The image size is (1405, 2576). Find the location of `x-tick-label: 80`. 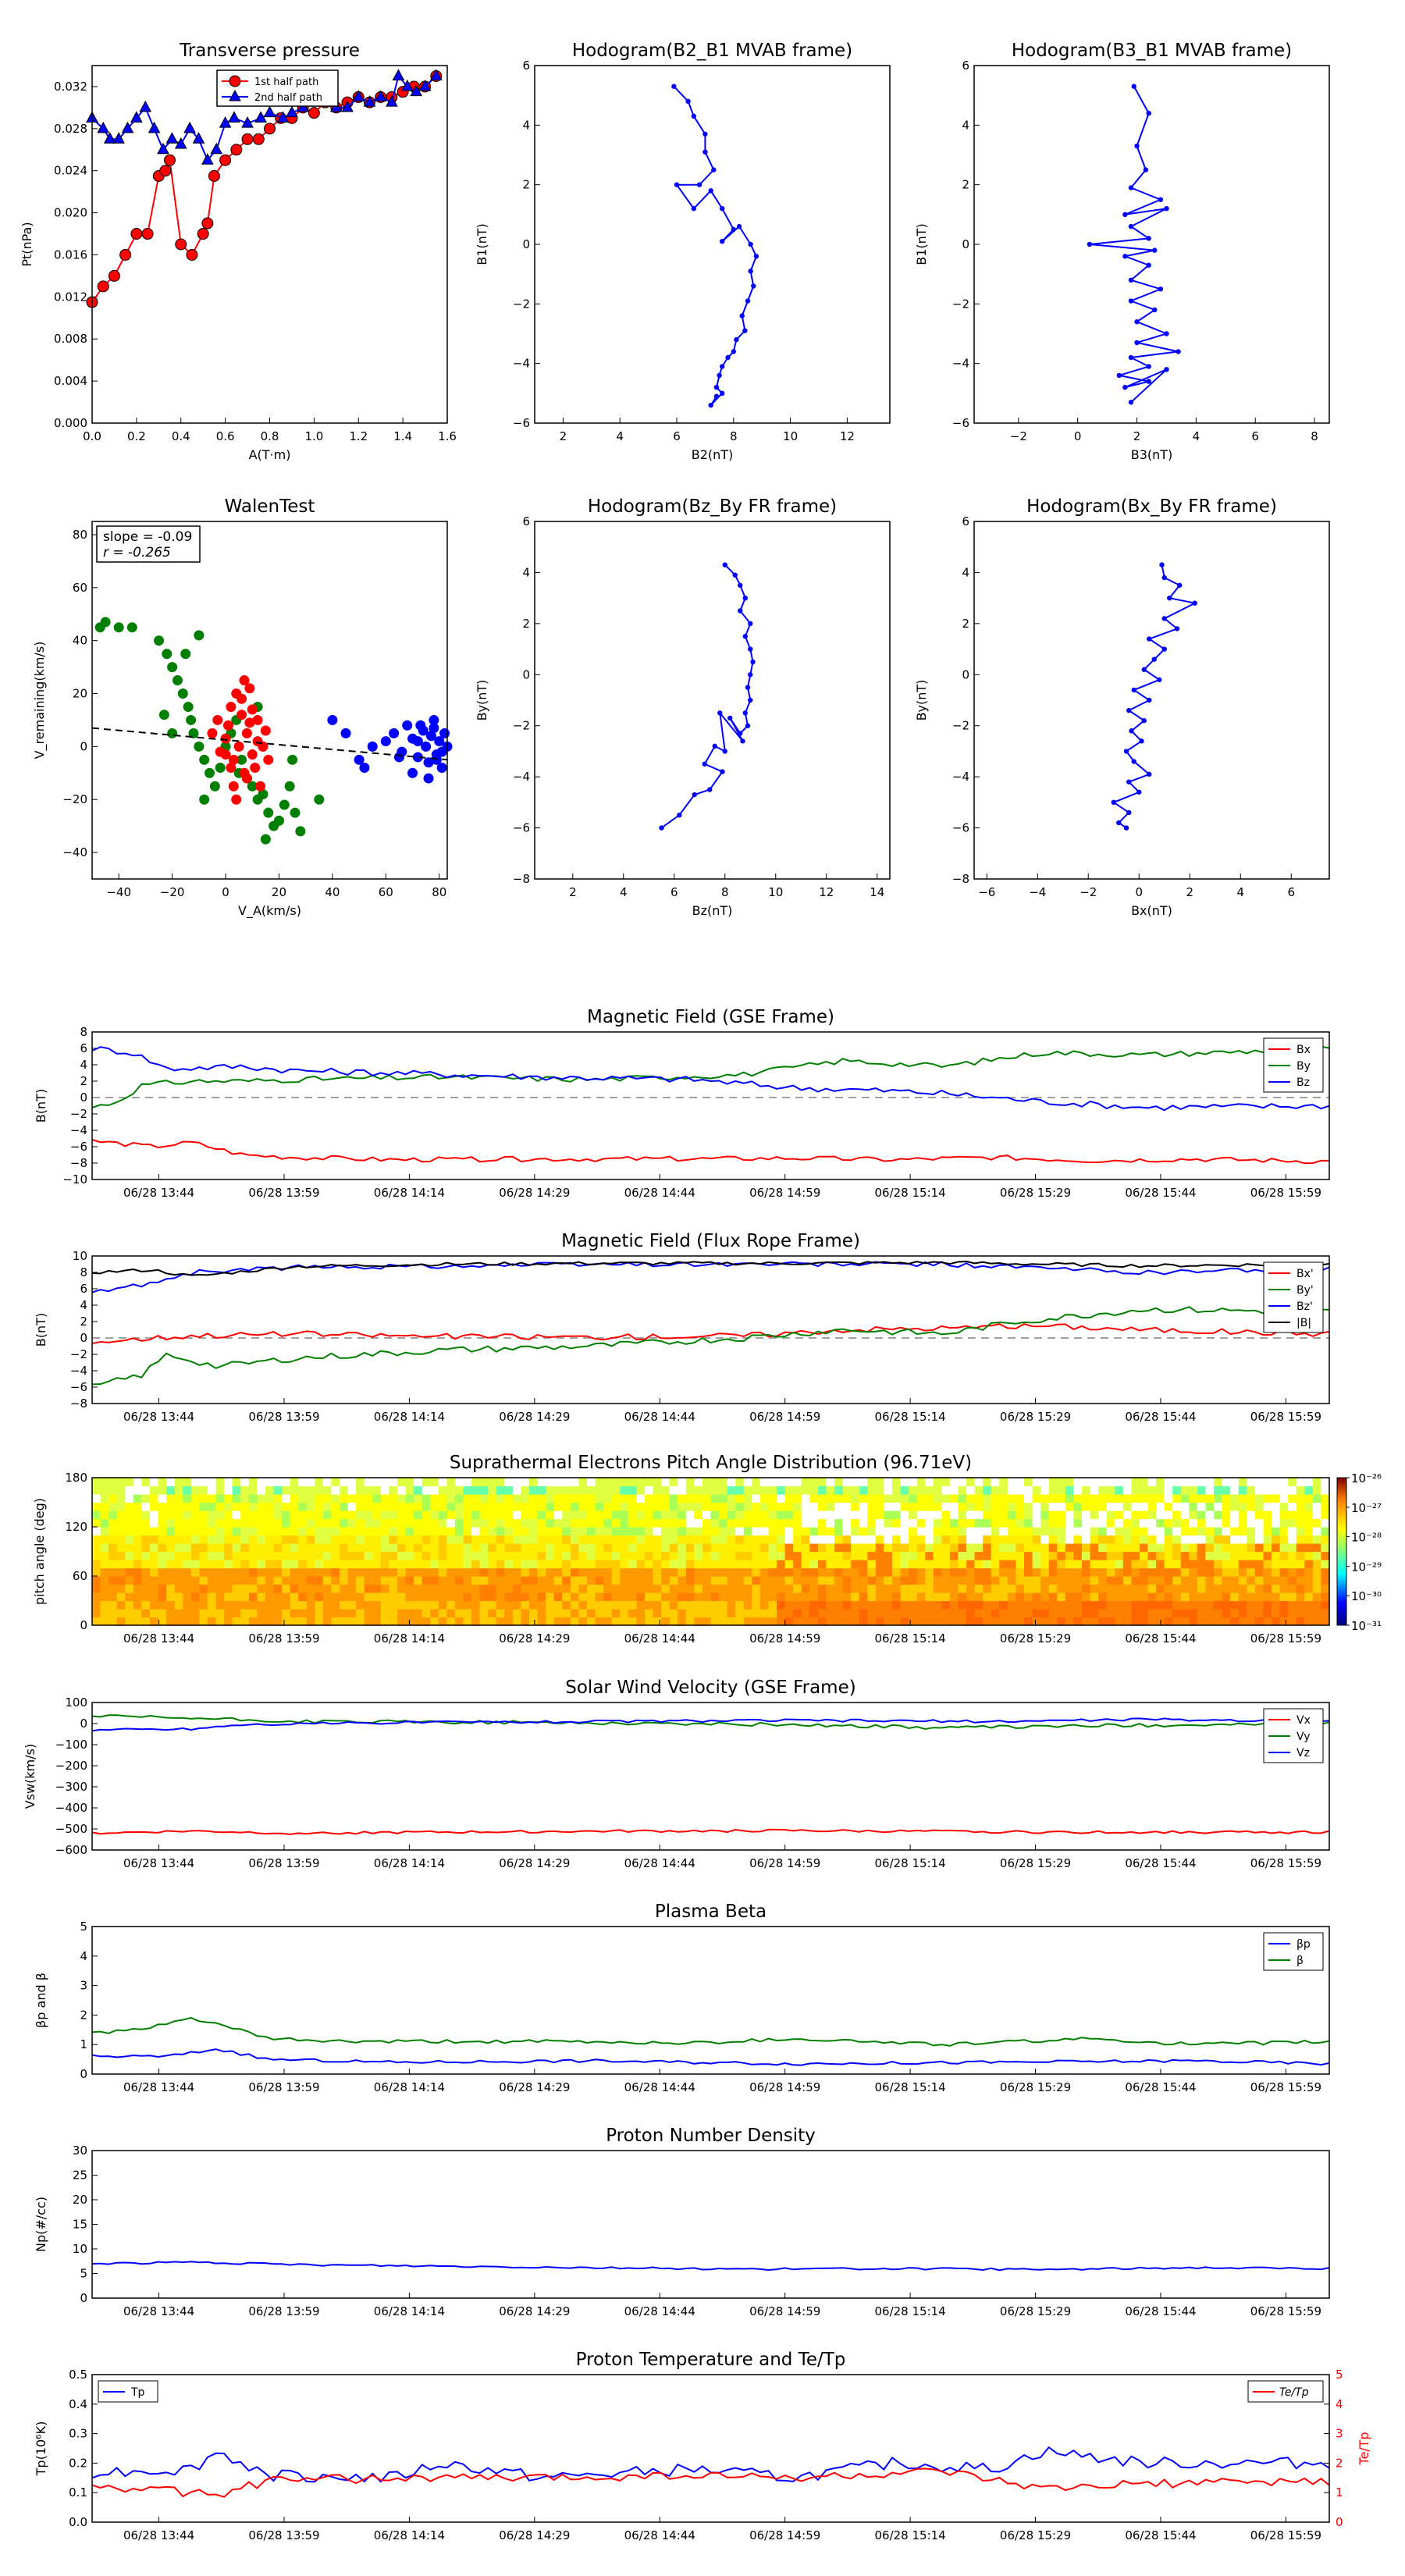

x-tick-label: 80 is located at coordinates (439, 892).